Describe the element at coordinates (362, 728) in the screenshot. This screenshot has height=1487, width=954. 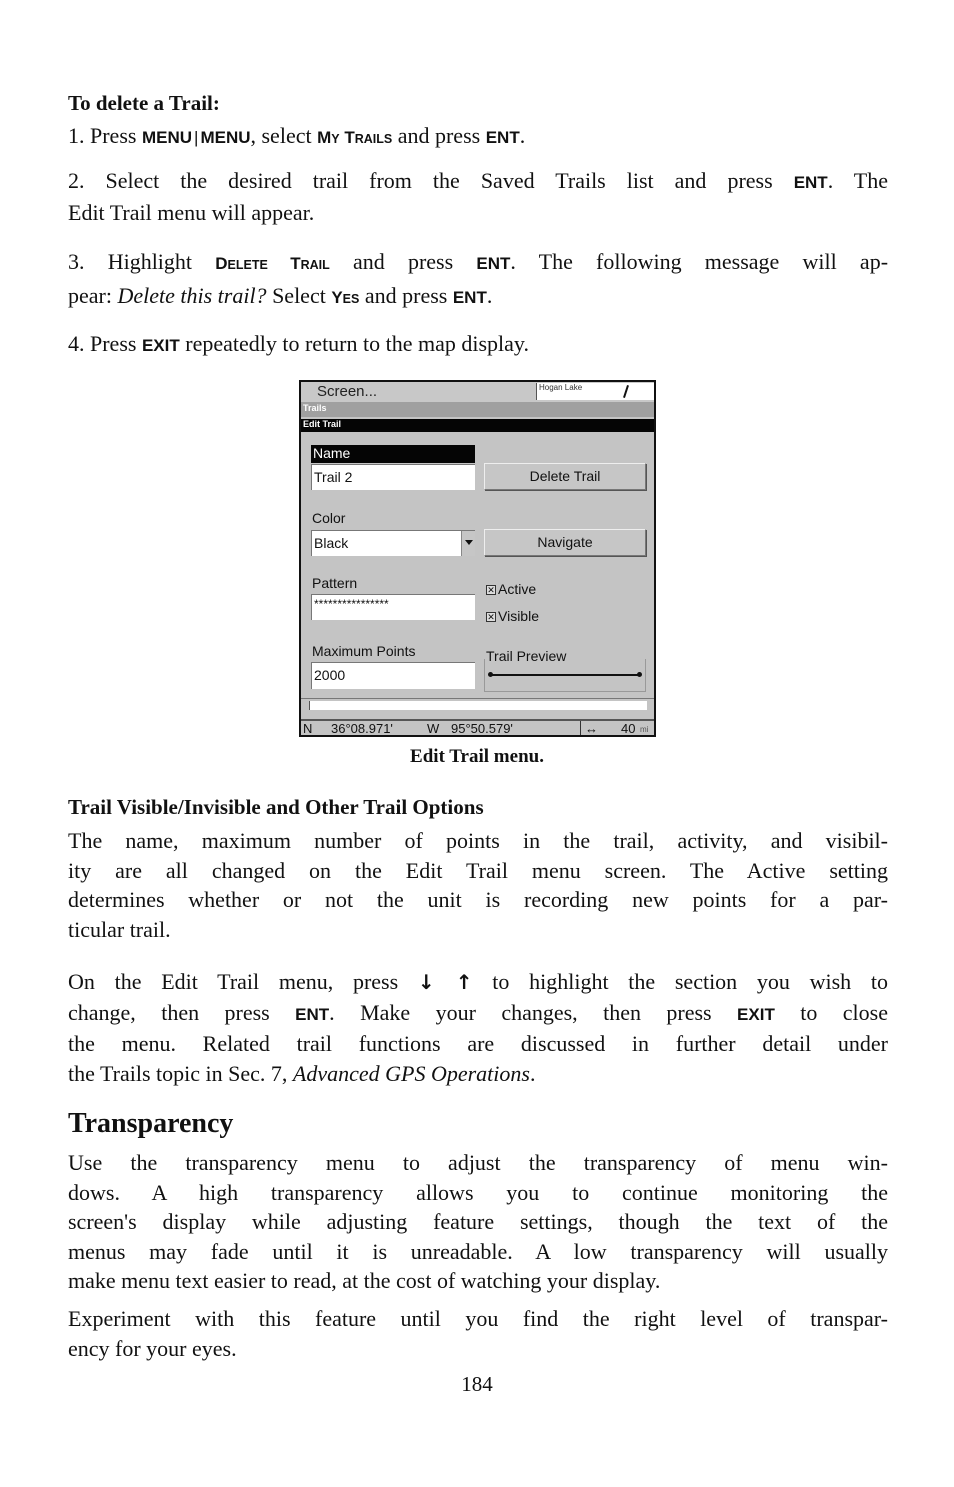
I see `latitude: 36°08.971'` at that location.